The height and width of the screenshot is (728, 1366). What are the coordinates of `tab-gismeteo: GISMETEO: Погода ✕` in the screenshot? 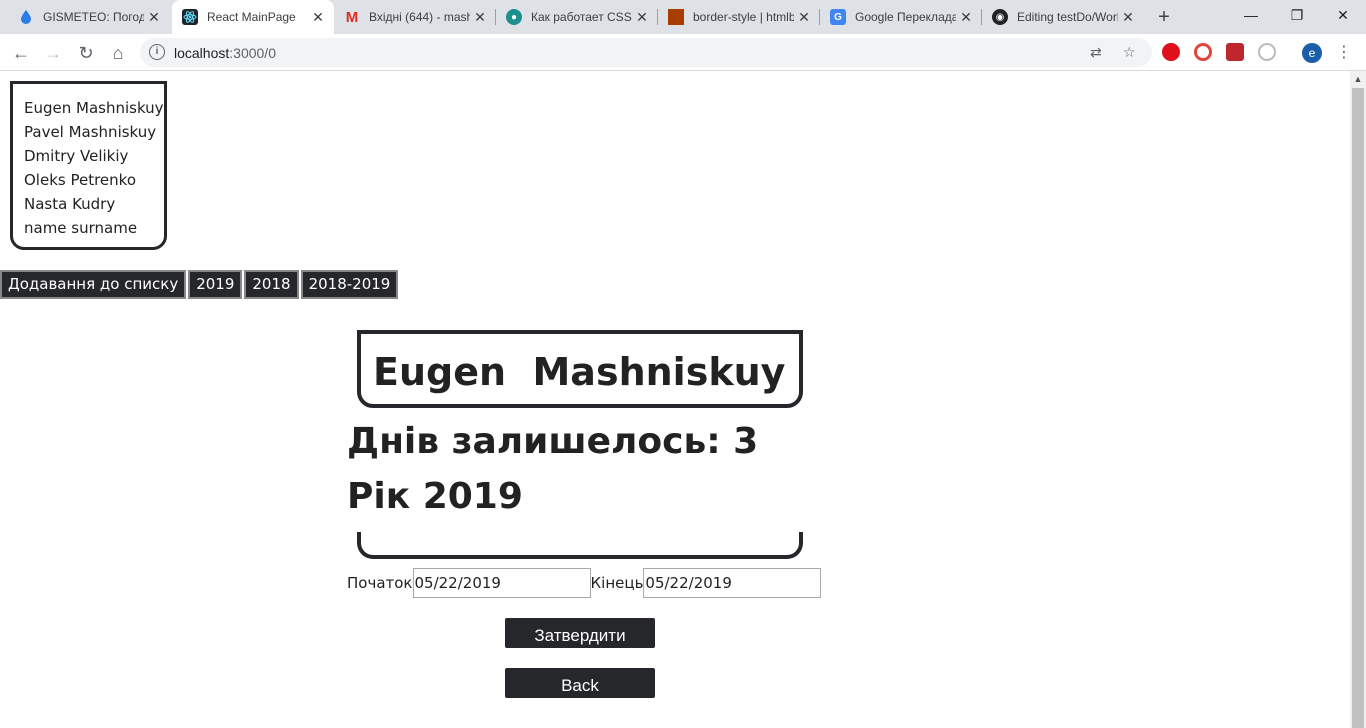 It's located at (89, 17).